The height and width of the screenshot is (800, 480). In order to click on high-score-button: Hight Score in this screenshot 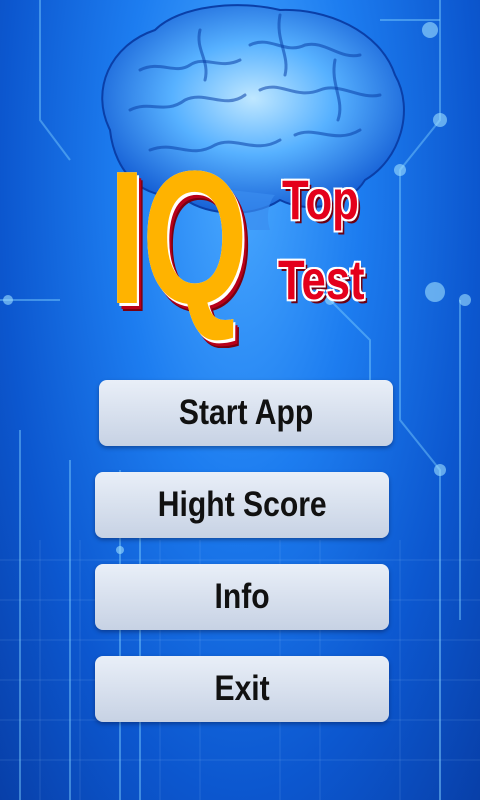, I will do `click(242, 505)`.